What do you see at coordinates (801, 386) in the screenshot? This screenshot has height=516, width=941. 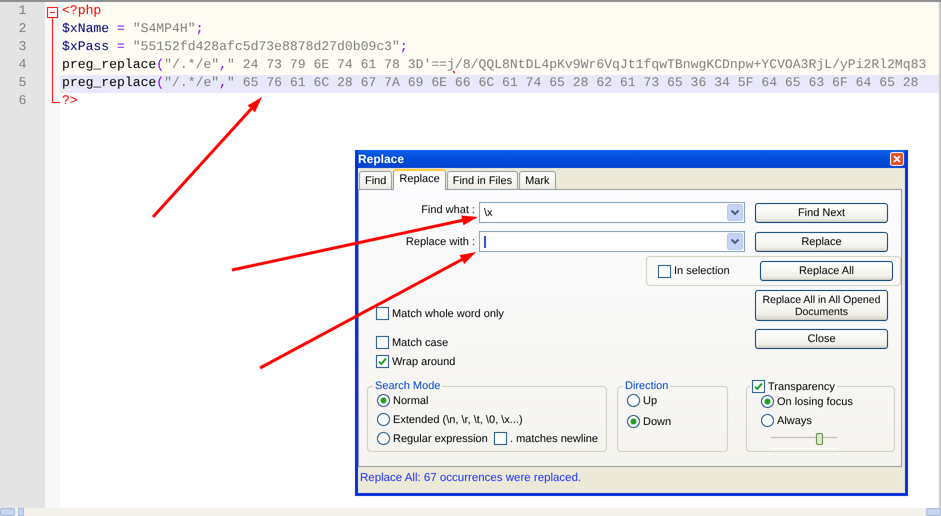 I see `checkbox-label: Transparency` at bounding box center [801, 386].